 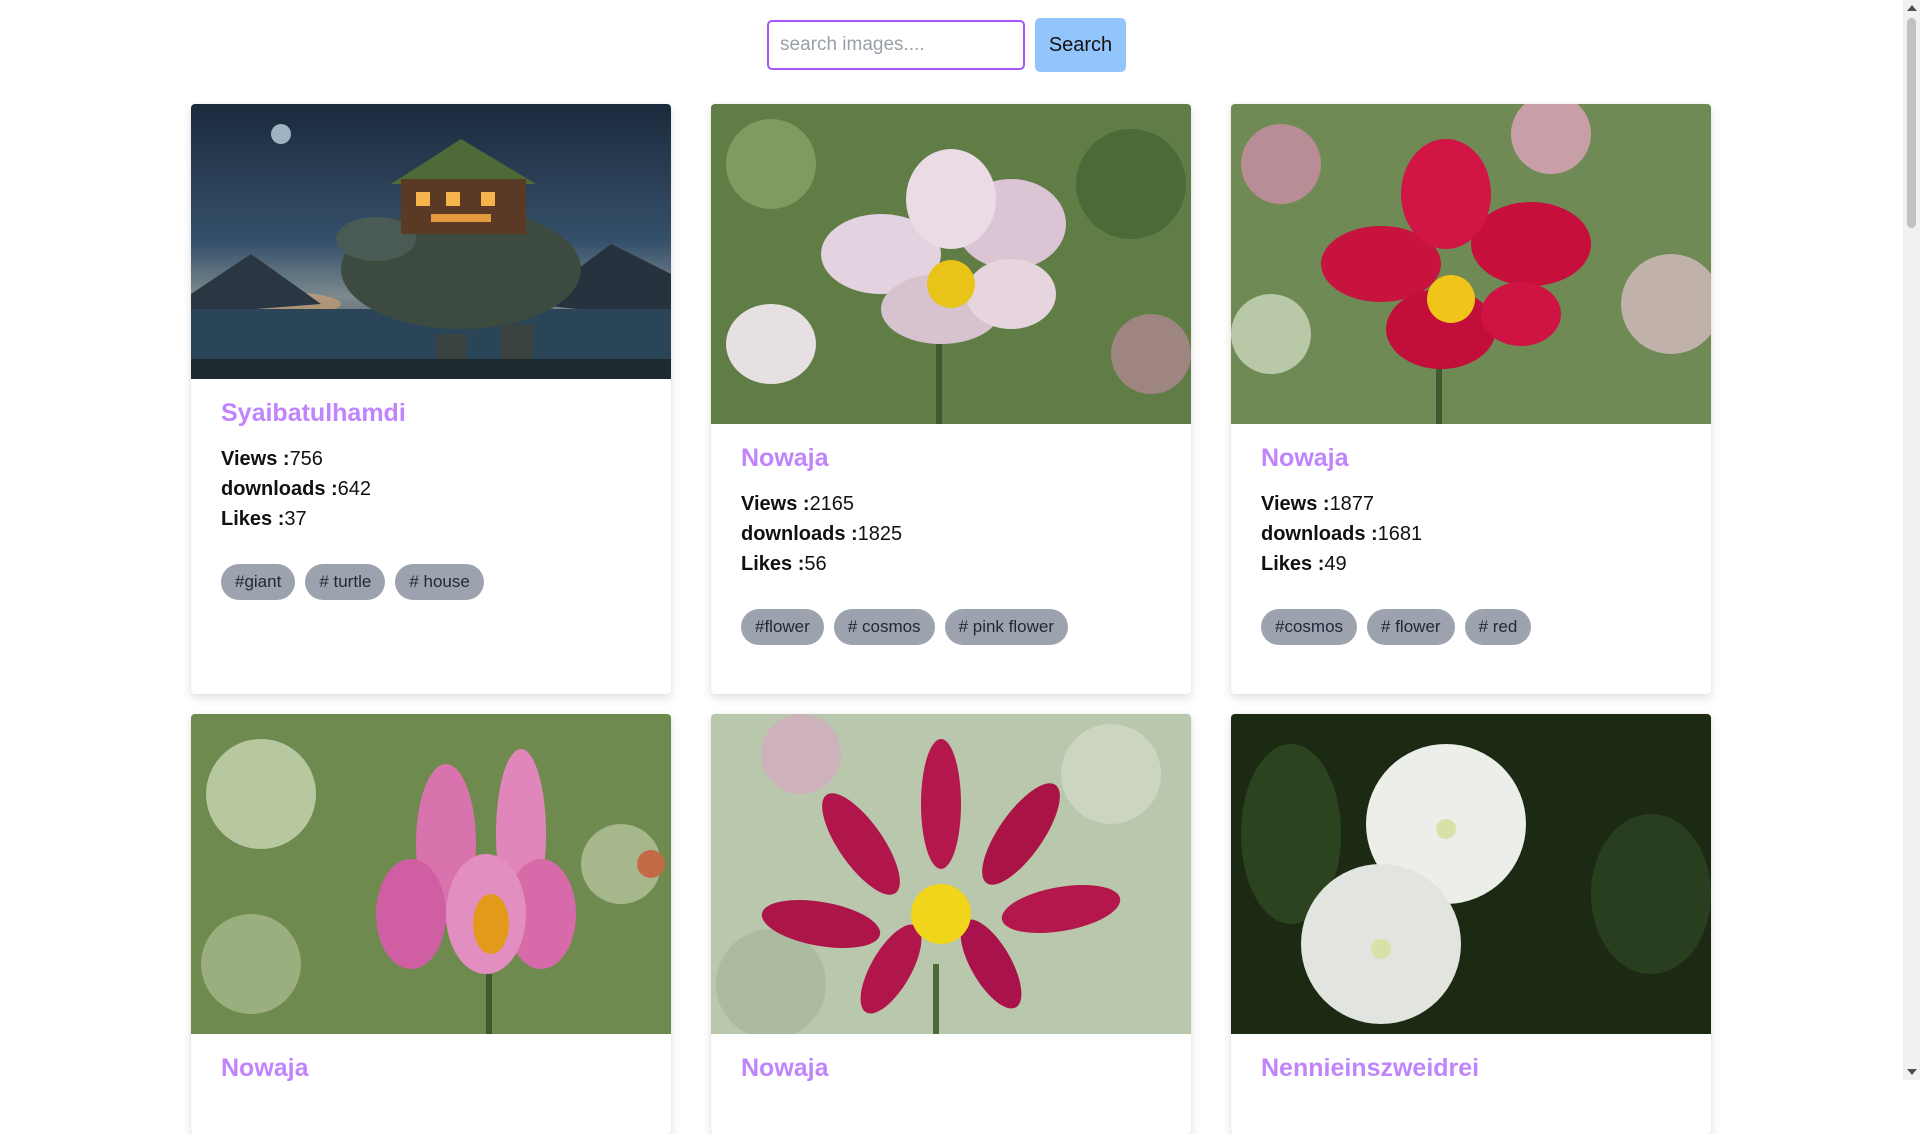 I want to click on likes-value: 37, so click(x=295, y=519).